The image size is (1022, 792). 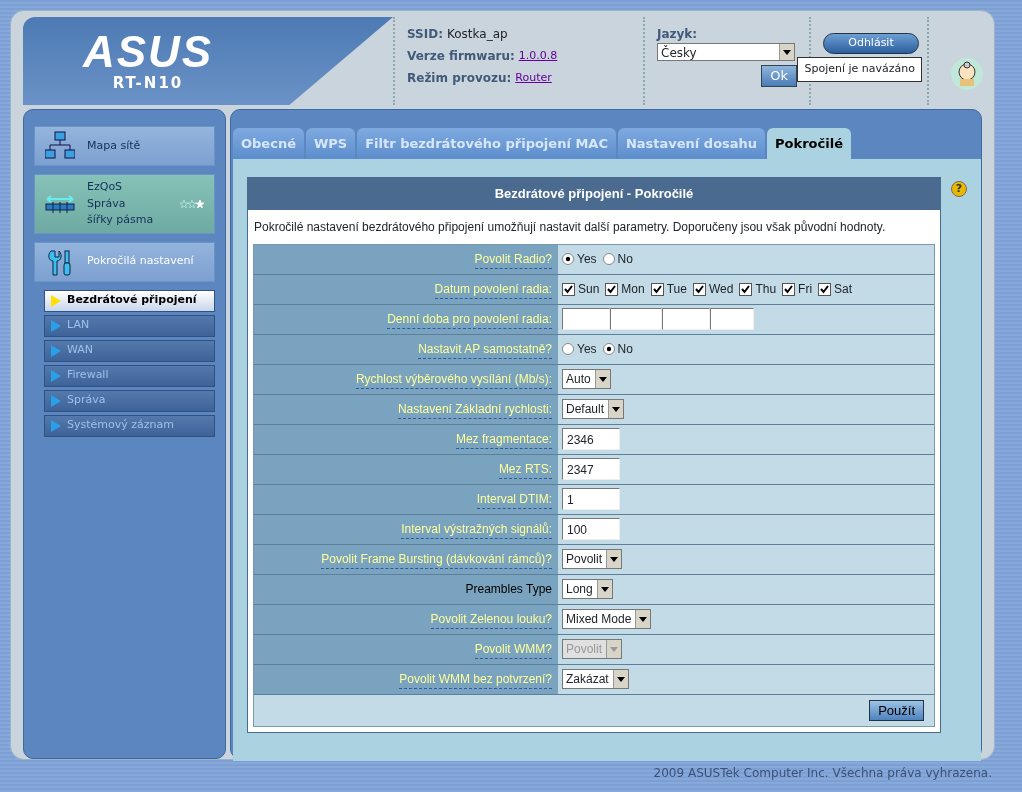 I want to click on field-label: Preambles Type, so click(x=508, y=589).